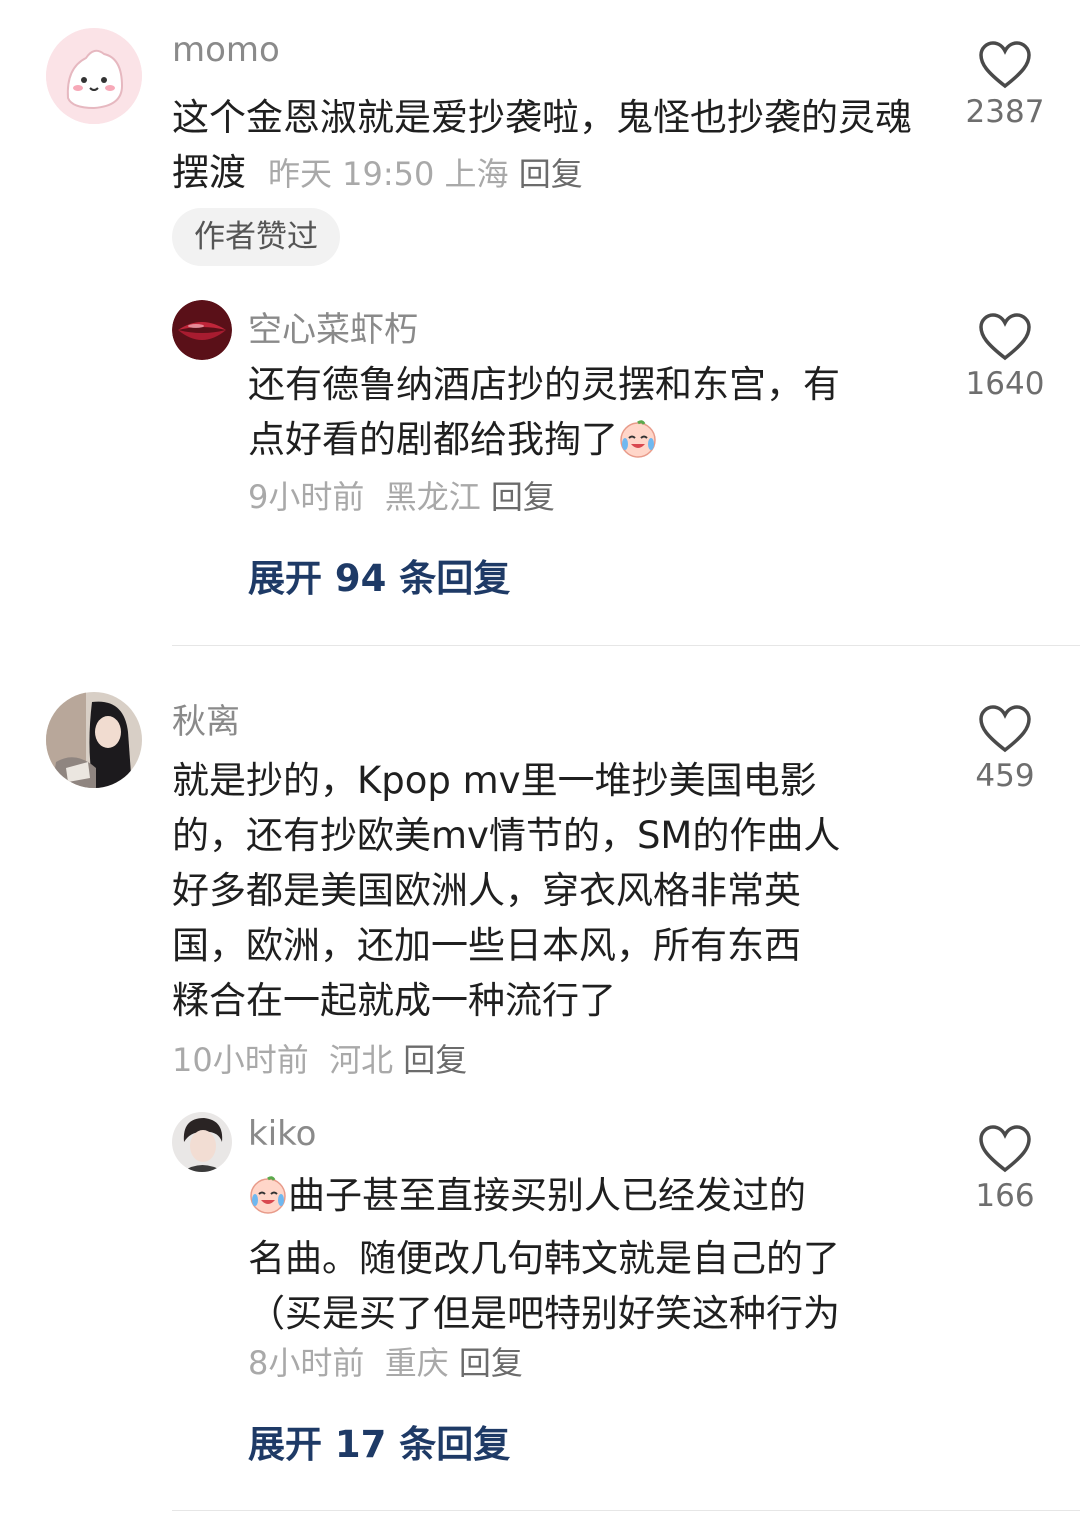 The height and width of the screenshot is (1524, 1080). What do you see at coordinates (361, 1060) in the screenshot?
I see `comment-location: 河北` at bounding box center [361, 1060].